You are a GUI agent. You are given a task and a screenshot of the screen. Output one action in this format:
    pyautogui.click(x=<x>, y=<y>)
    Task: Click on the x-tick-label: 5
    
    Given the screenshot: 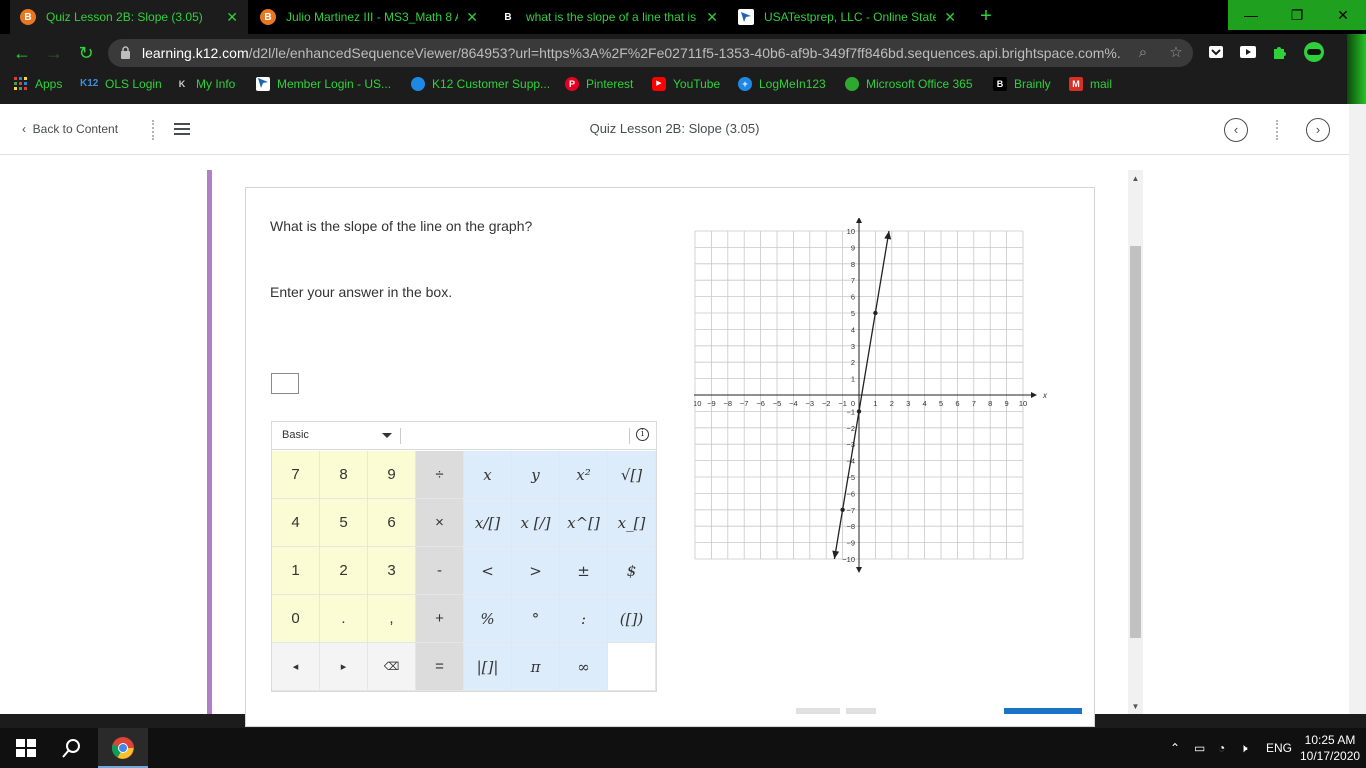 What is the action you would take?
    pyautogui.click(x=941, y=403)
    